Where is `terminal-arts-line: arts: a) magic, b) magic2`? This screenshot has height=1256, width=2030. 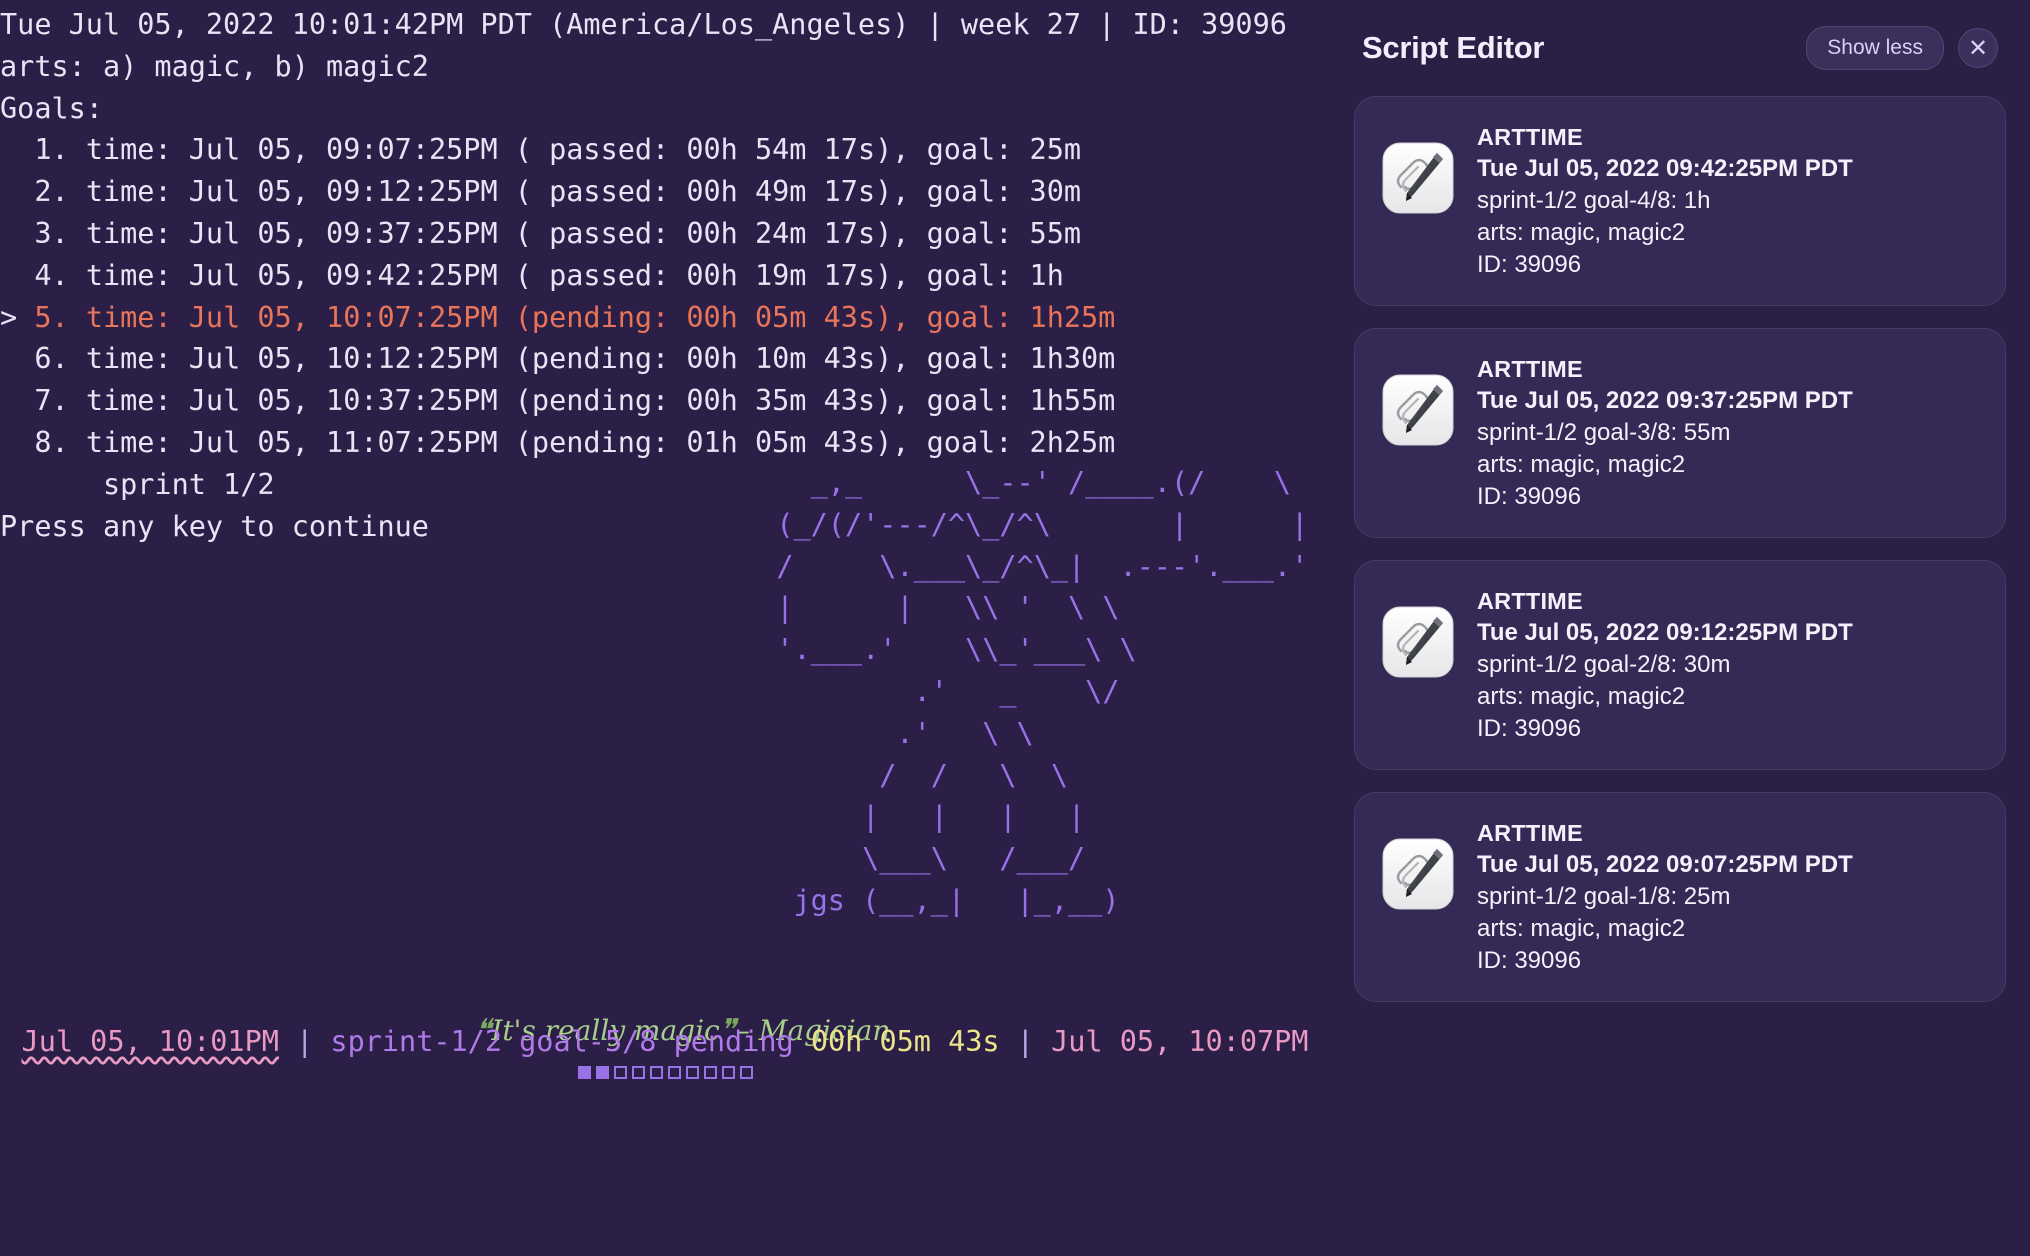 terminal-arts-line: arts: a) magic, b) magic2 is located at coordinates (214, 66).